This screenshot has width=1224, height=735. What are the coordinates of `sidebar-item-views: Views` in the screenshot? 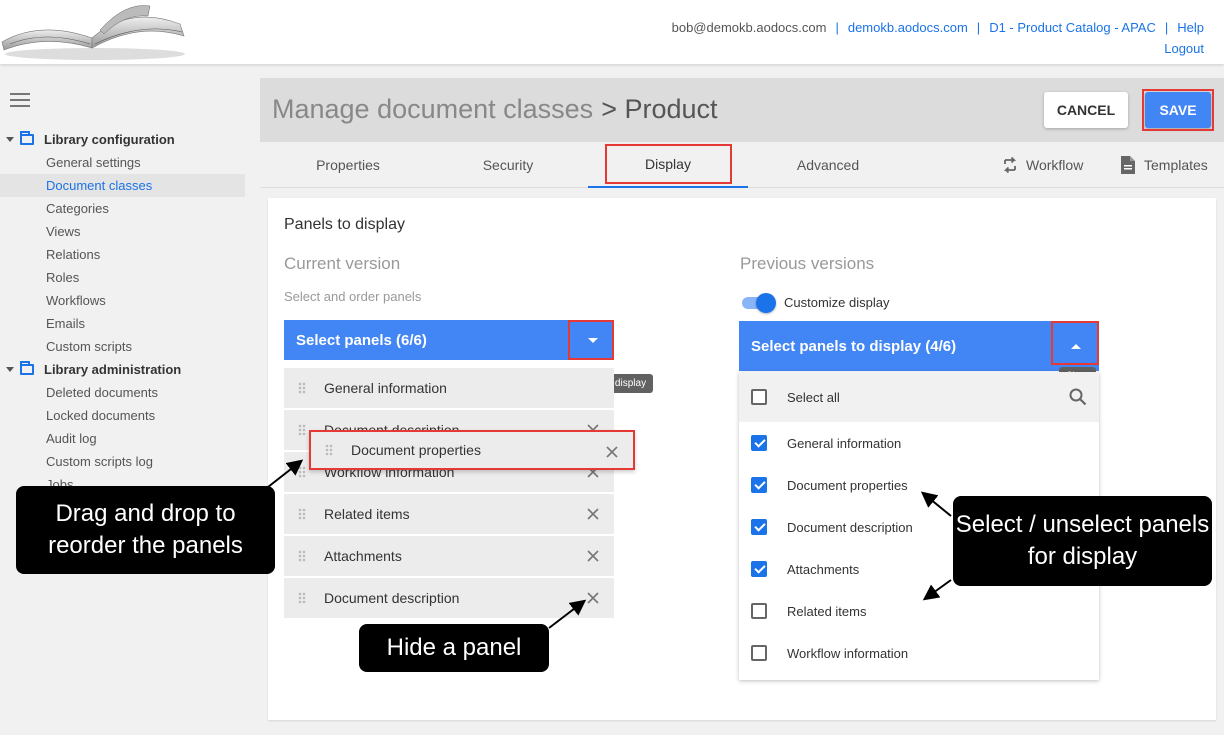 It's located at (122, 231).